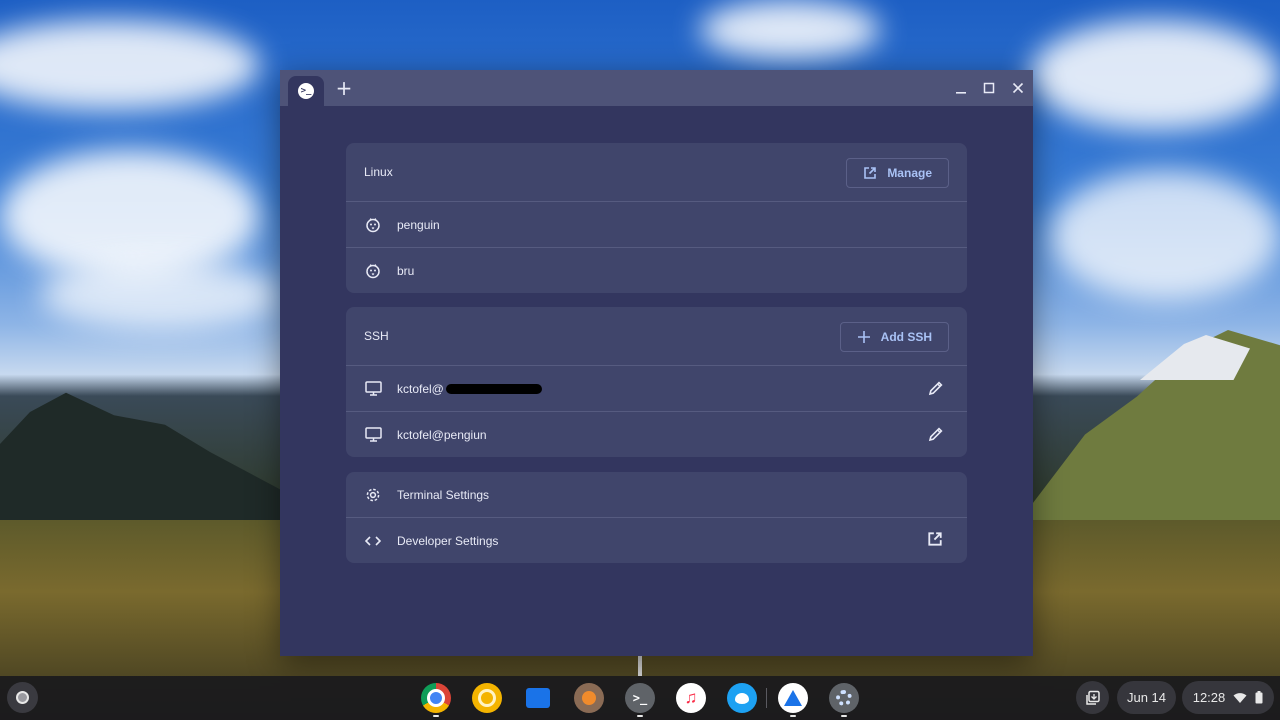  Describe the element at coordinates (656, 224) in the screenshot. I see `container-row-penguin: penguin` at that location.